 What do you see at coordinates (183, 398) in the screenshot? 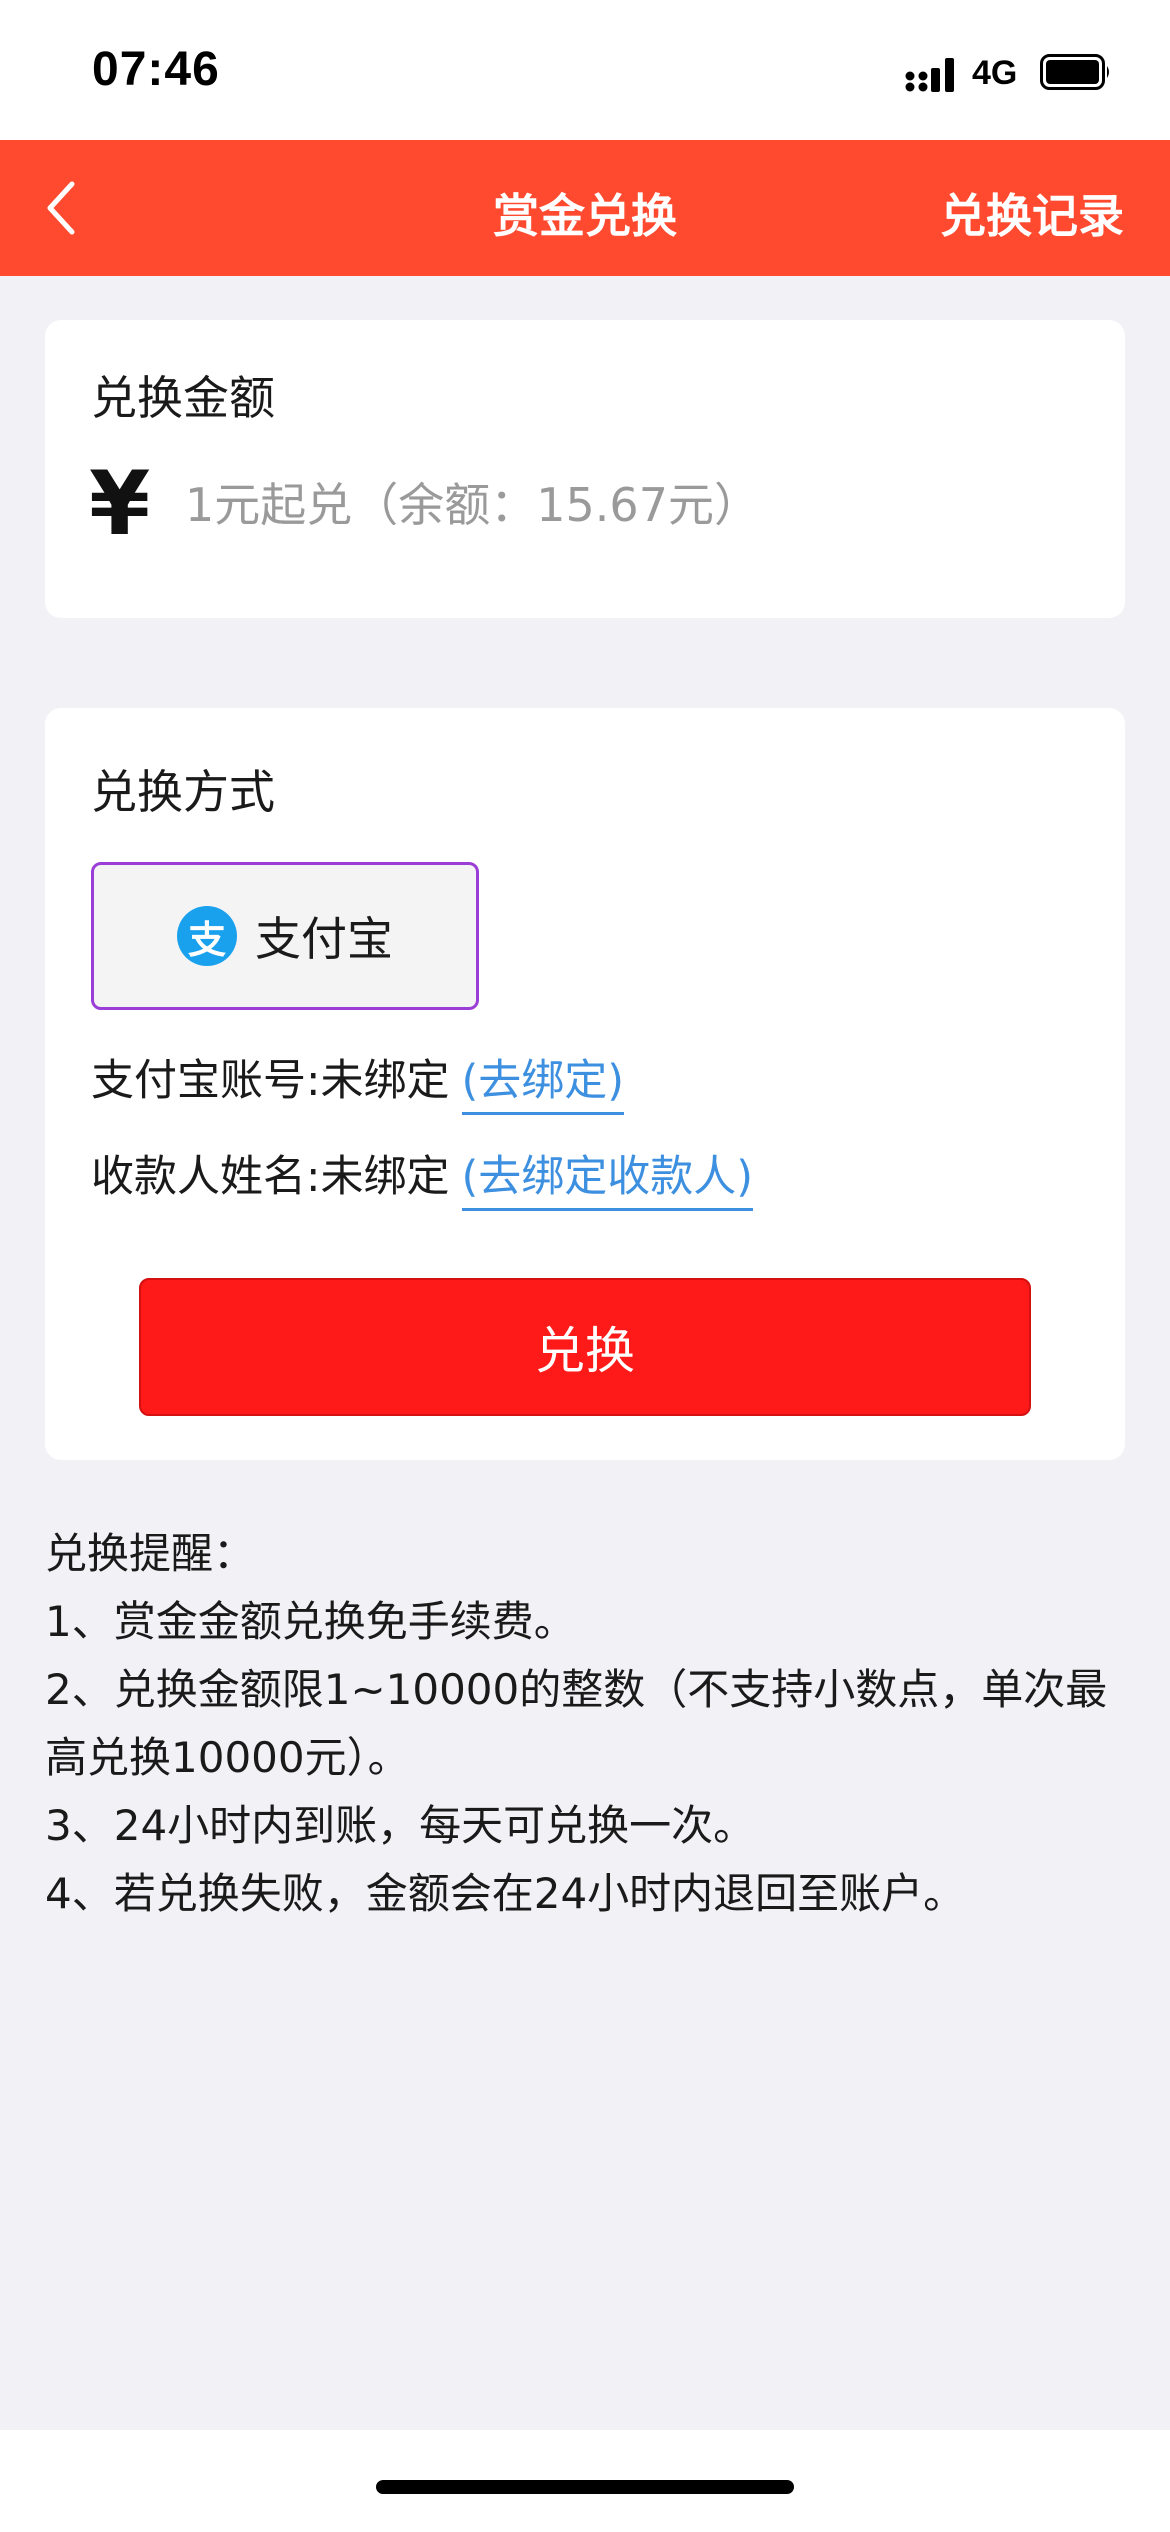
I see `amount-section-title: 兑换金额` at bounding box center [183, 398].